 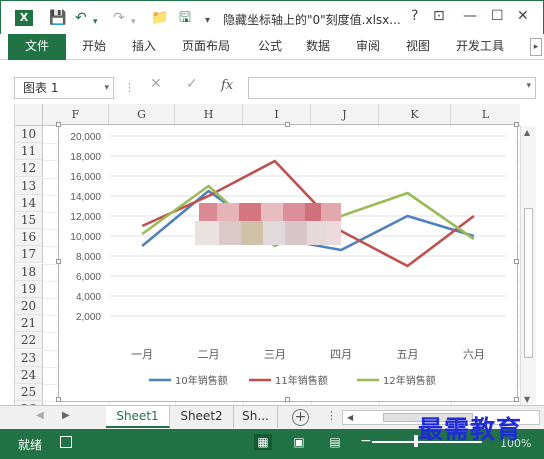 What do you see at coordinates (227, 85) in the screenshot?
I see `insert-function-icon: fx` at bounding box center [227, 85].